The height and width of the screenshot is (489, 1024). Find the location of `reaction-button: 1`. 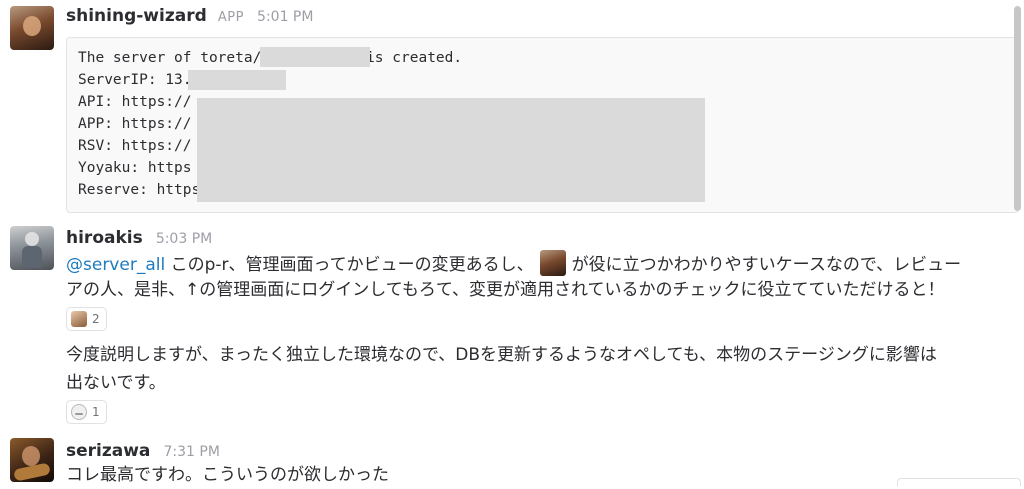

reaction-button: 1 is located at coordinates (86, 412).